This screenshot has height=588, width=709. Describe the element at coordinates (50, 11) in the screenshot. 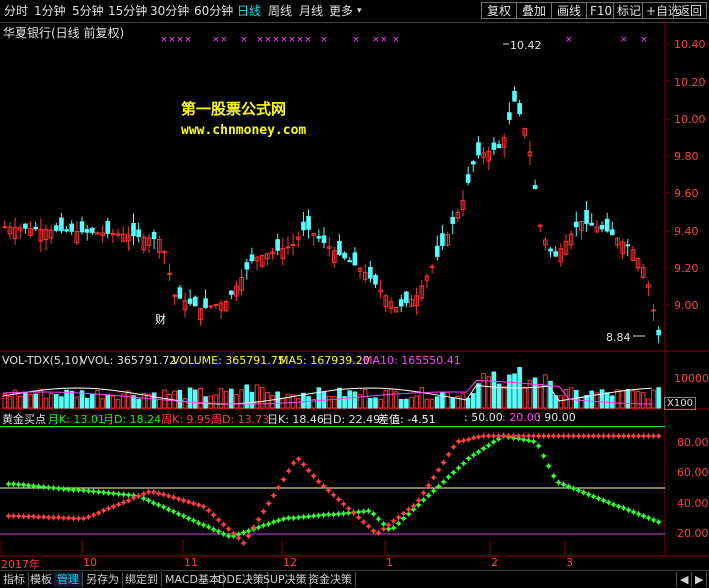

I see `period-tab-1min: 1分钟` at that location.